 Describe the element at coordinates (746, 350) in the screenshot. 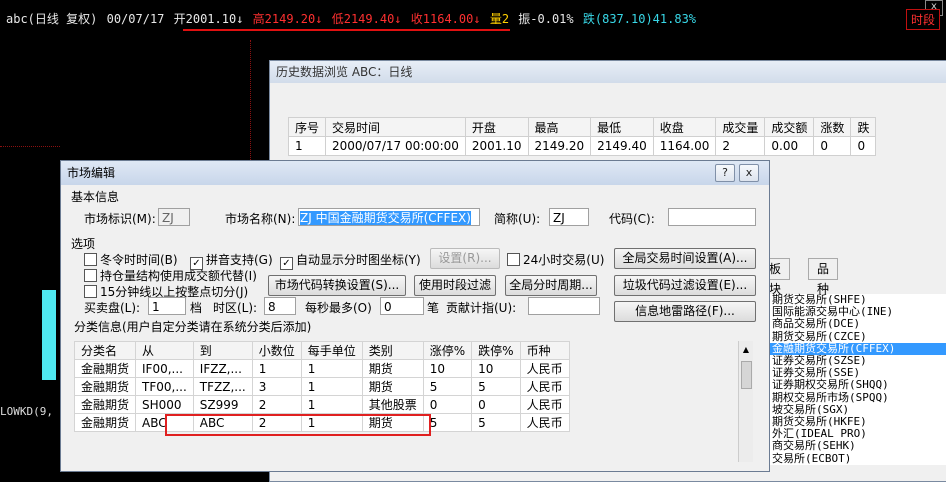

I see `scroll-up-icon: ▲` at that location.